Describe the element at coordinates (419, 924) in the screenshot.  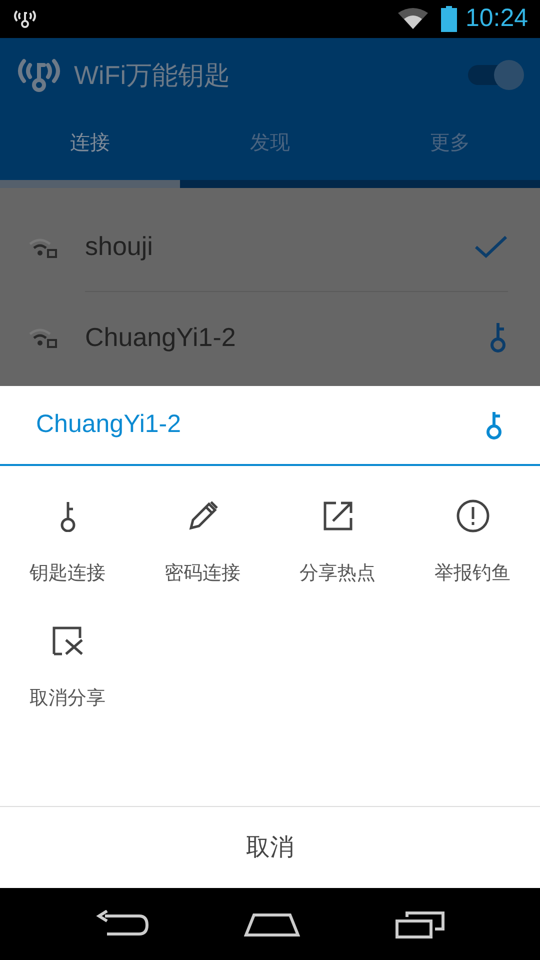
I see `recent-apps-icon` at that location.